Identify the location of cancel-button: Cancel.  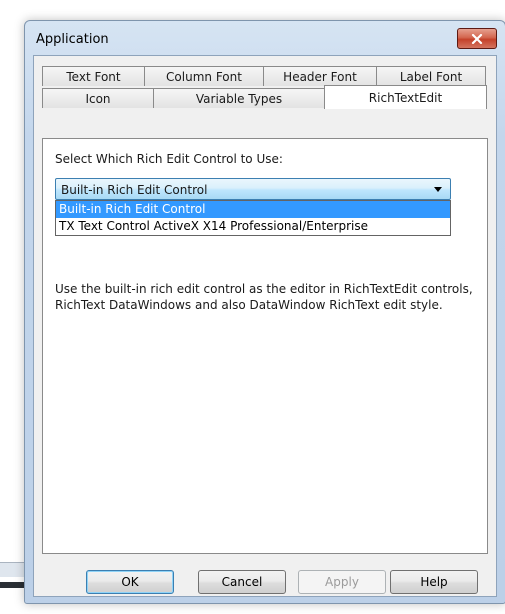
(242, 582).